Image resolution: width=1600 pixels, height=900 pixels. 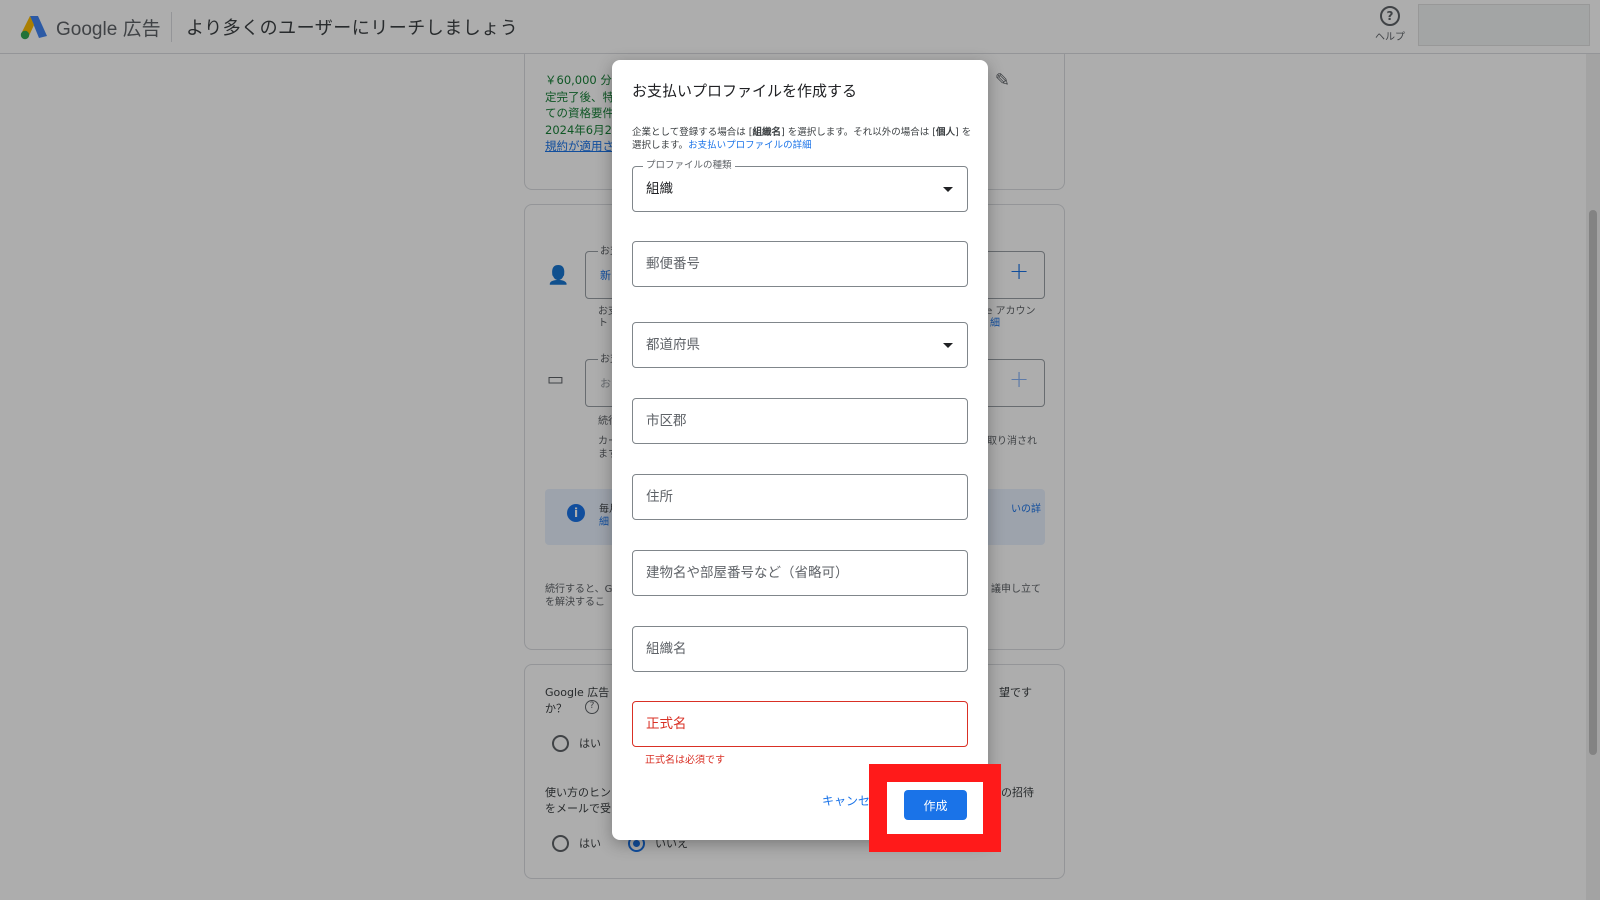 I want to click on prefecture-placeholder: 都道府県, so click(x=673, y=345).